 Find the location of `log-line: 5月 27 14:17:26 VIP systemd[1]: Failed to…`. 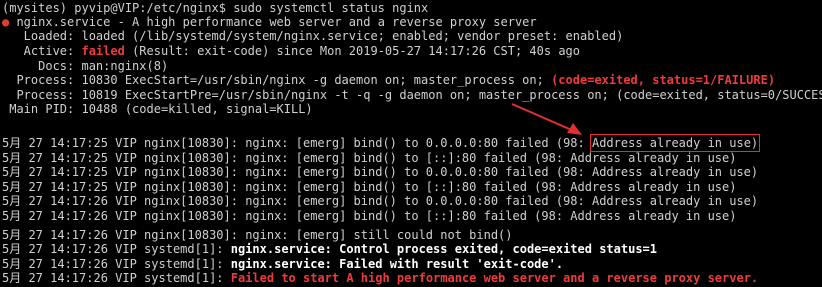

log-line: 5月 27 14:17:26 VIP systemd[1]: Failed to… is located at coordinates (380, 278).